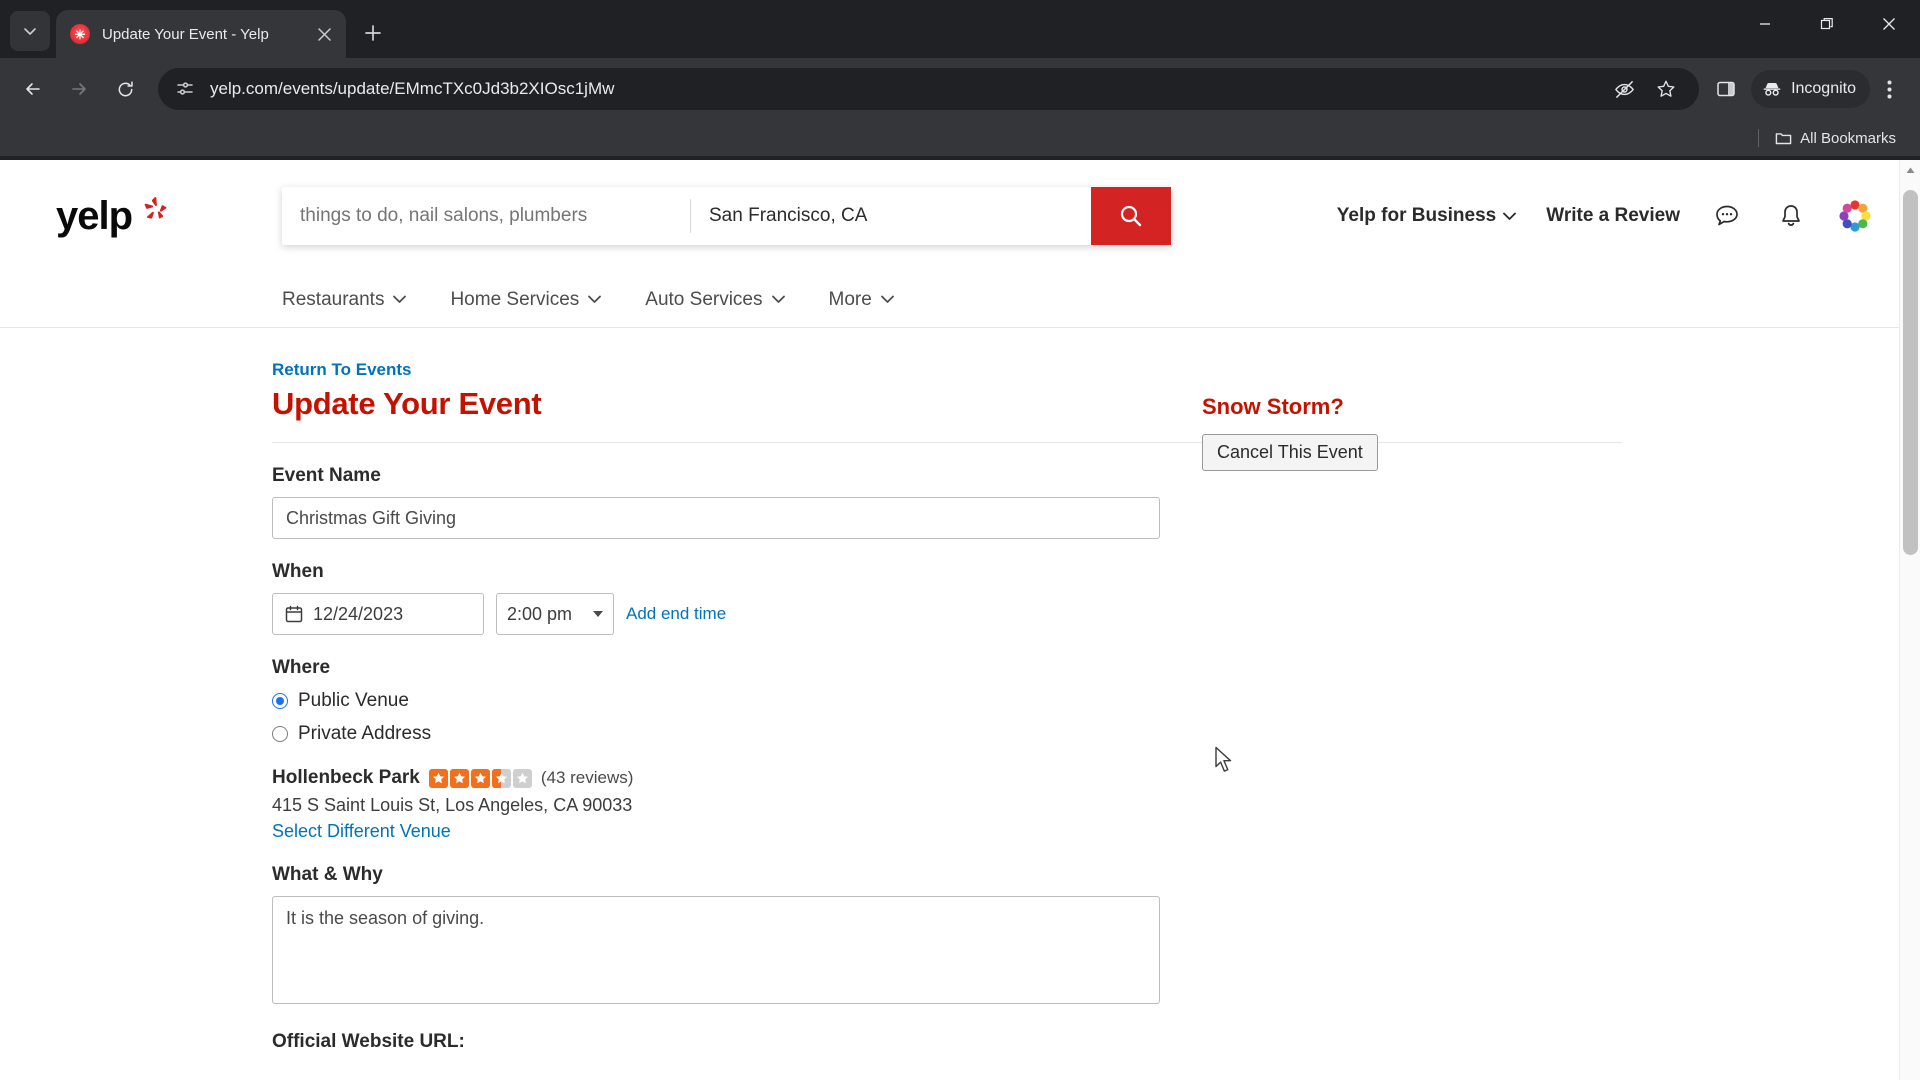 The height and width of the screenshot is (1080, 1920). What do you see at coordinates (353, 700) in the screenshot?
I see `radio-label: Public Venue` at bounding box center [353, 700].